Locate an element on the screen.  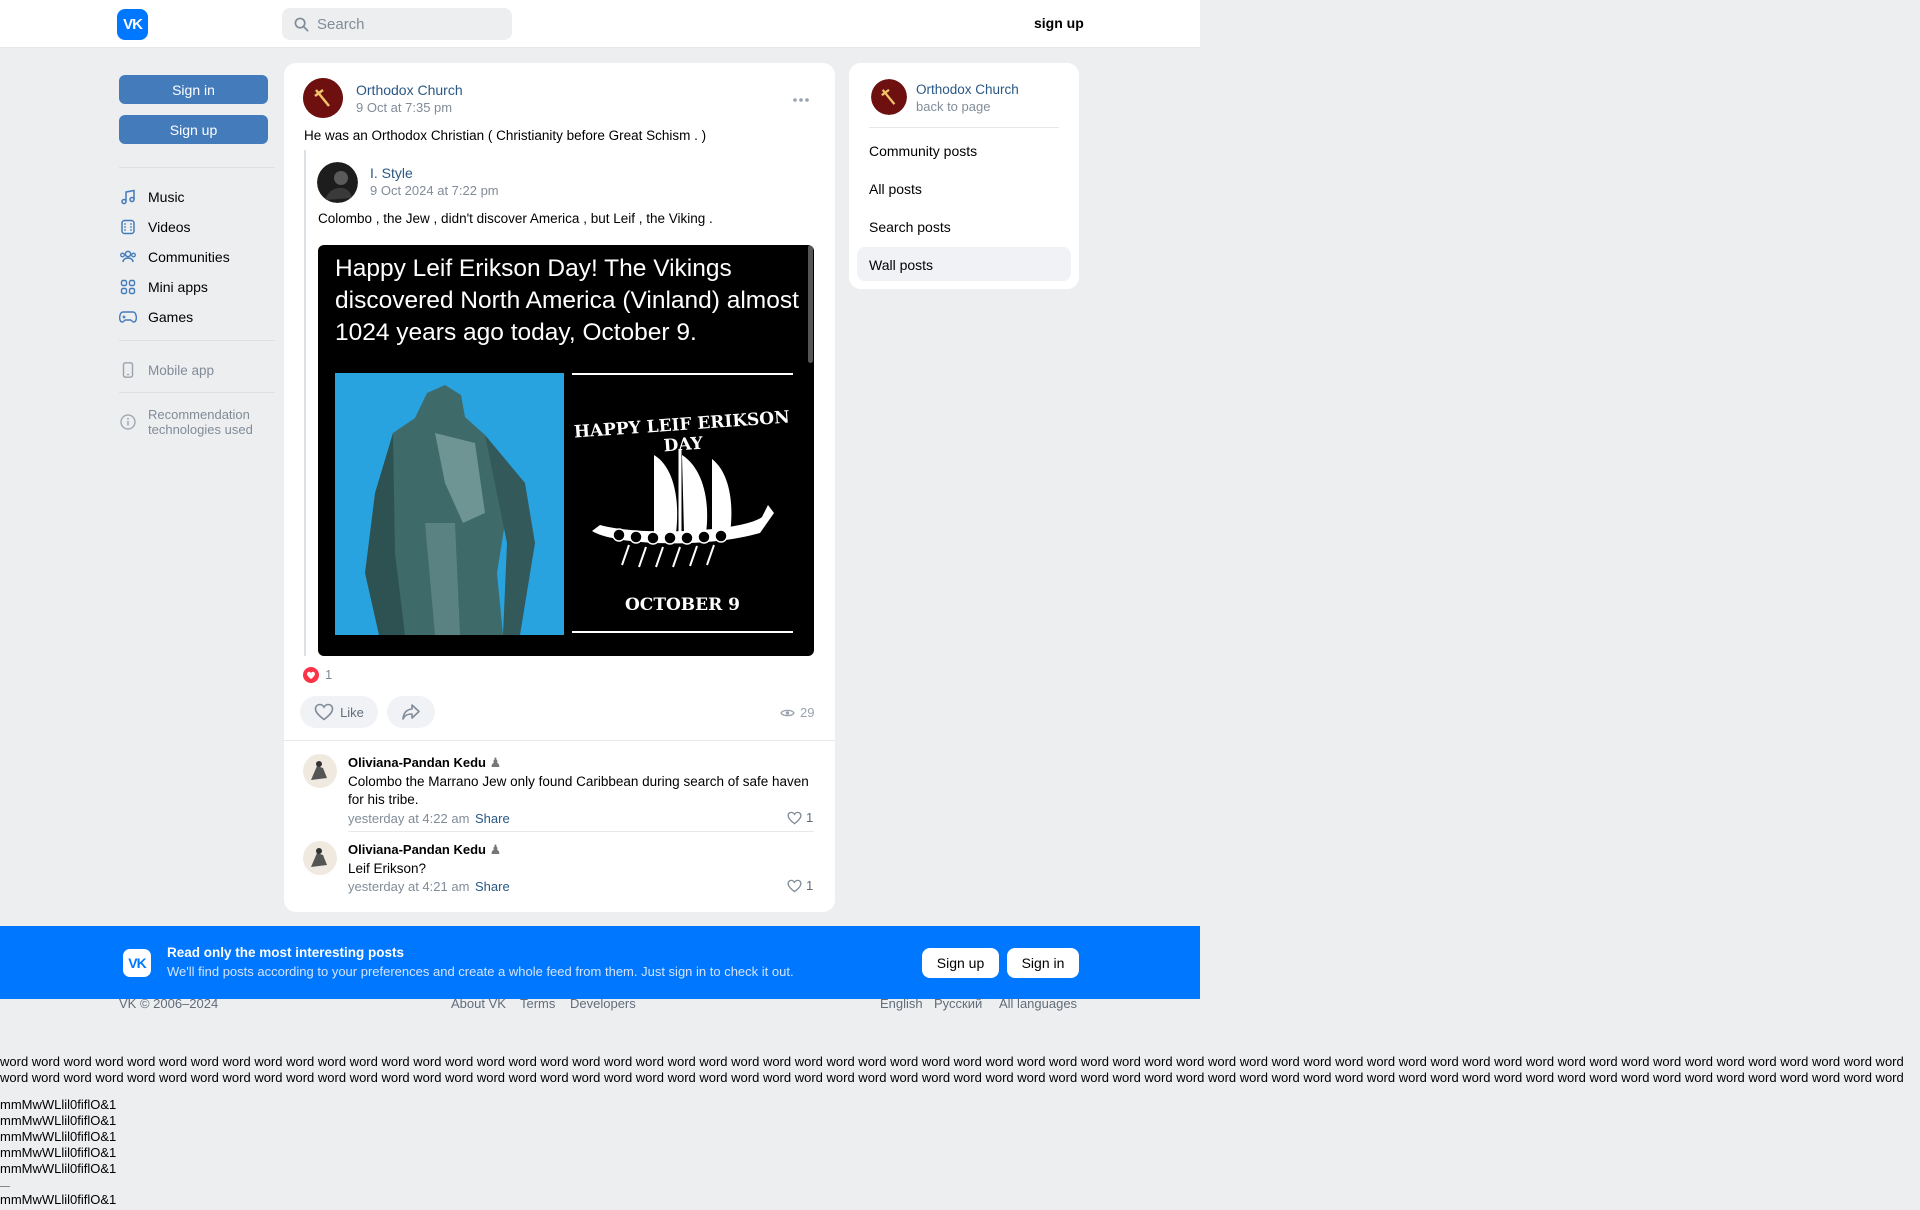
back-to-page-link: back to page is located at coordinates (953, 106).